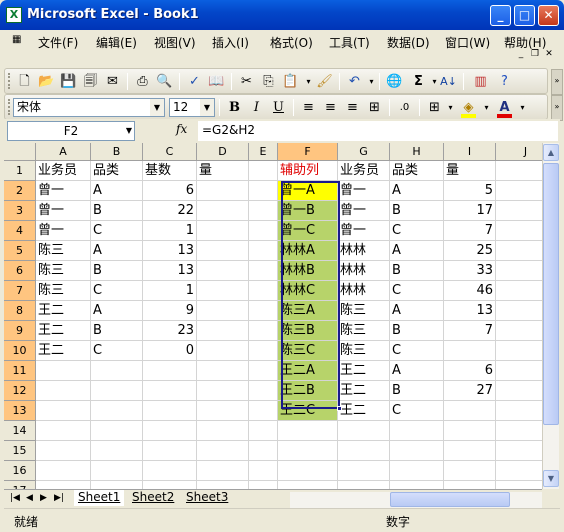 The width and height of the screenshot is (564, 532). What do you see at coordinates (417, 451) in the screenshot?
I see `cell-h15` at bounding box center [417, 451].